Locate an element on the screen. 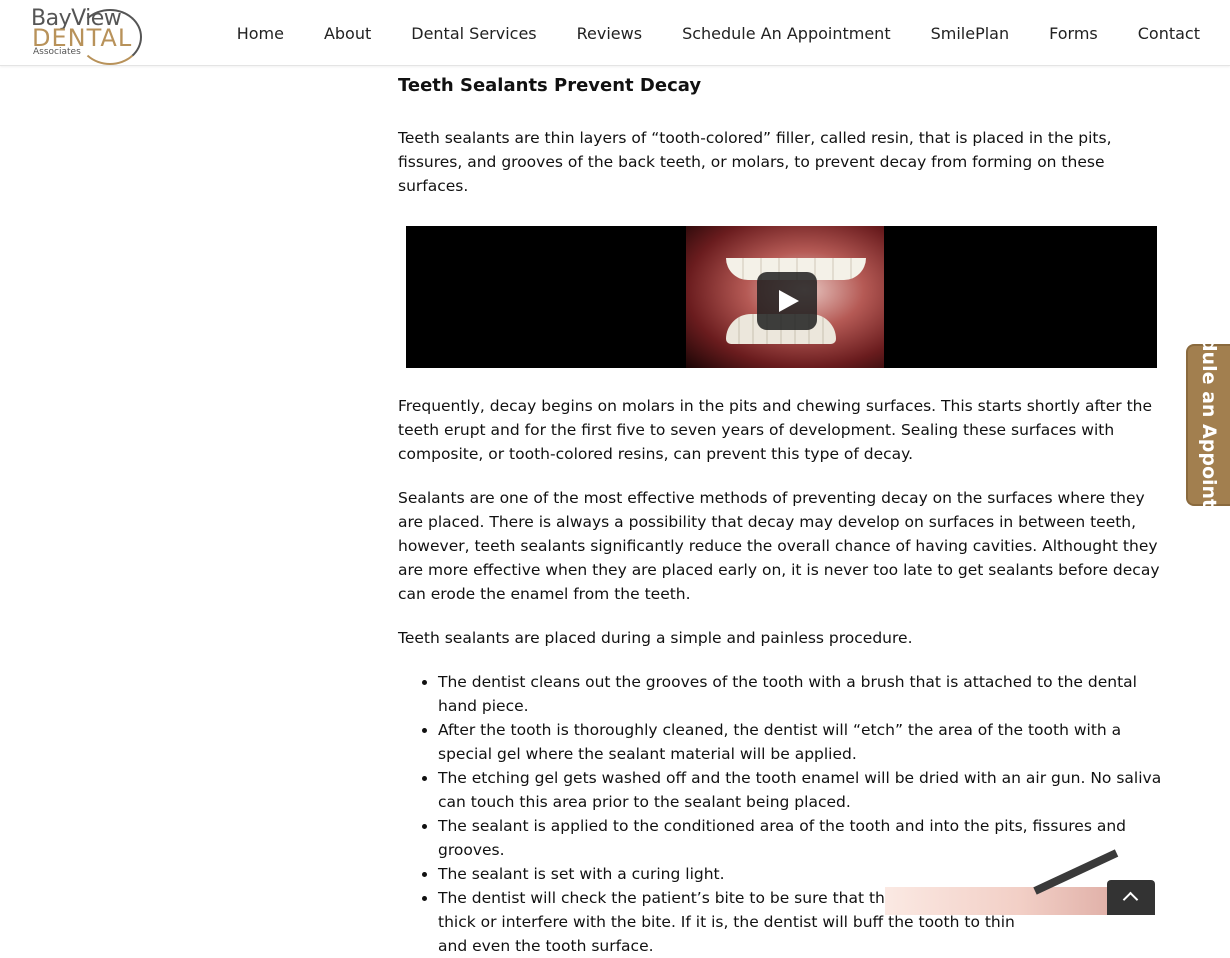 The height and width of the screenshot is (958, 1230). nav-smileplan: SmilePlan is located at coordinates (970, 33).